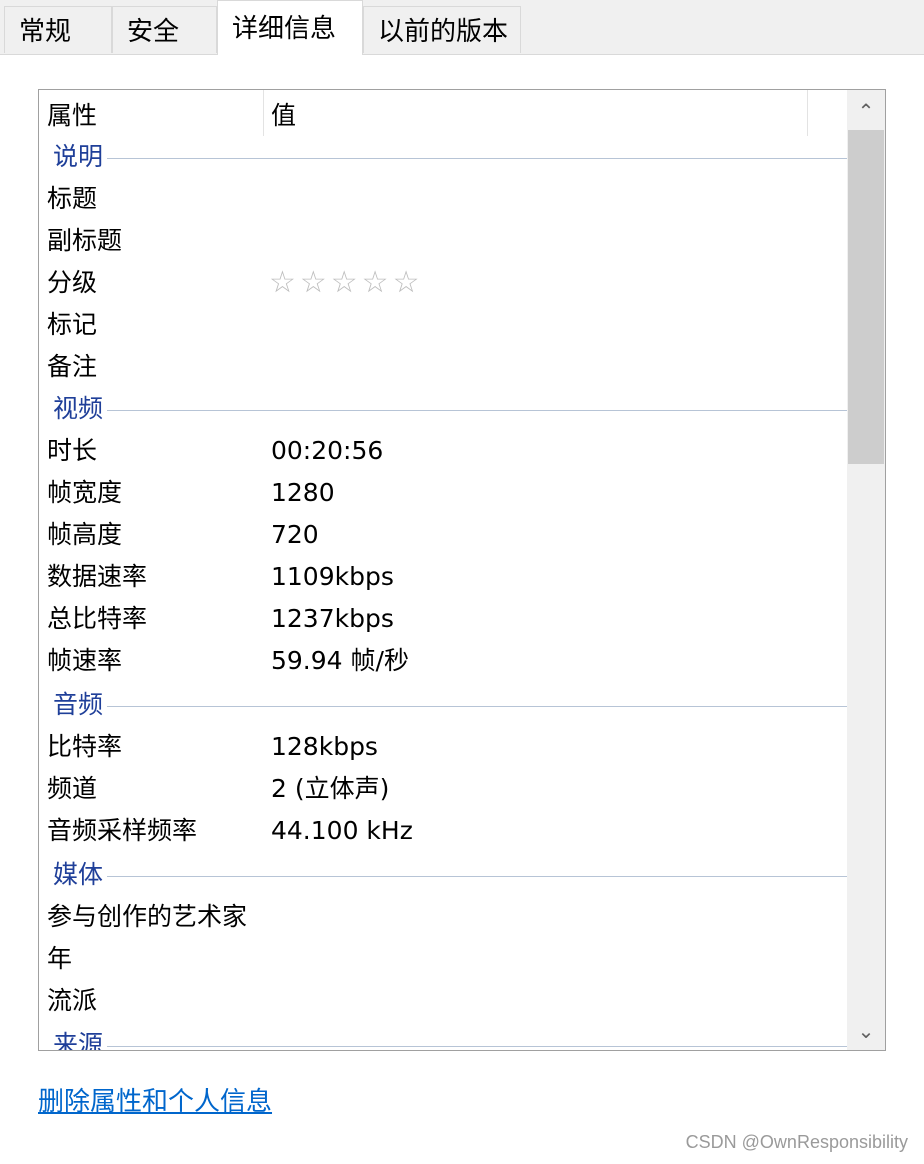 The image size is (924, 1164). I want to click on watermark: CSDN @OwnResponsibility, so click(796, 1142).